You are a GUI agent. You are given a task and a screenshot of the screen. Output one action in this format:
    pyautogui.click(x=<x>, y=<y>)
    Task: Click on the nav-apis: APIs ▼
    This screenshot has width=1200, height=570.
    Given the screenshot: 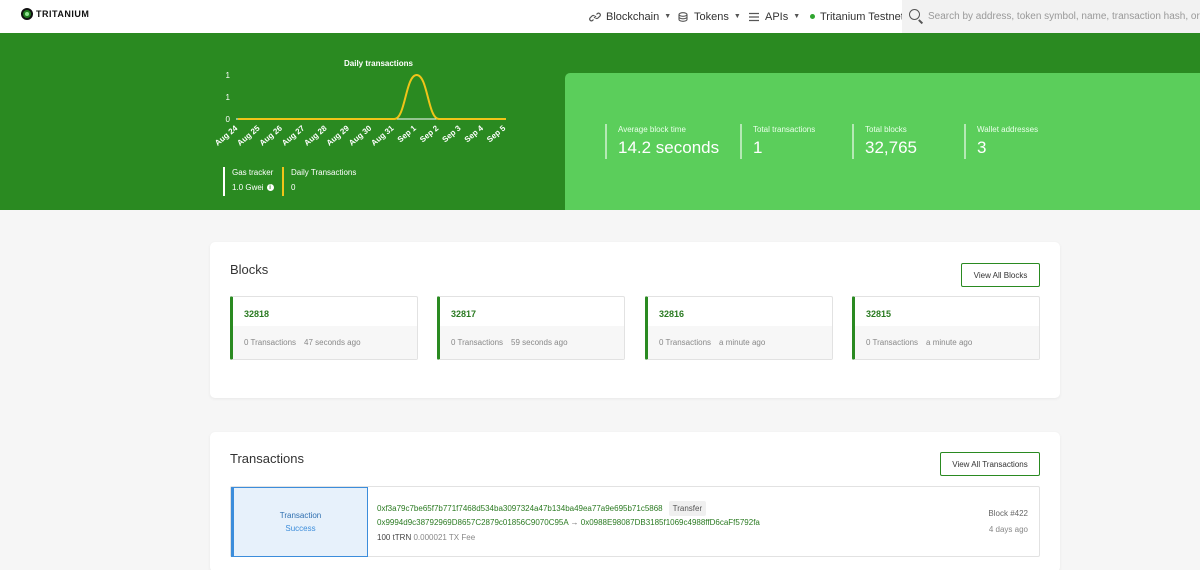 What is the action you would take?
    pyautogui.click(x=774, y=16)
    